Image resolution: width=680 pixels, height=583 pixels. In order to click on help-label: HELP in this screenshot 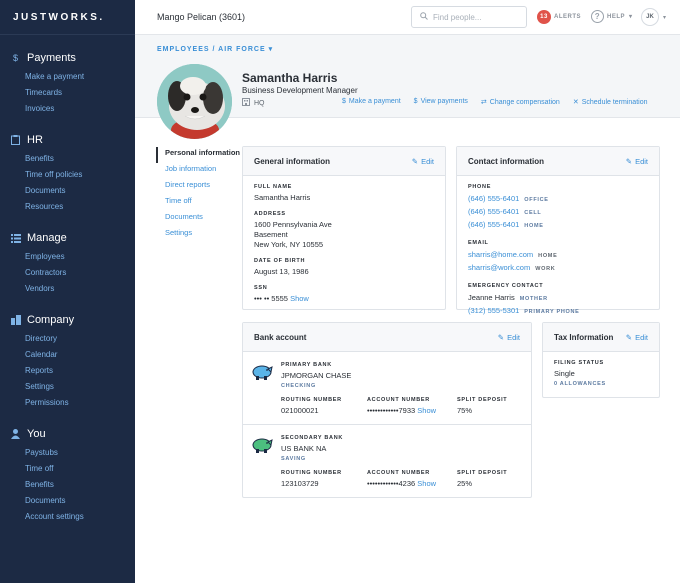, I will do `click(616, 16)`.